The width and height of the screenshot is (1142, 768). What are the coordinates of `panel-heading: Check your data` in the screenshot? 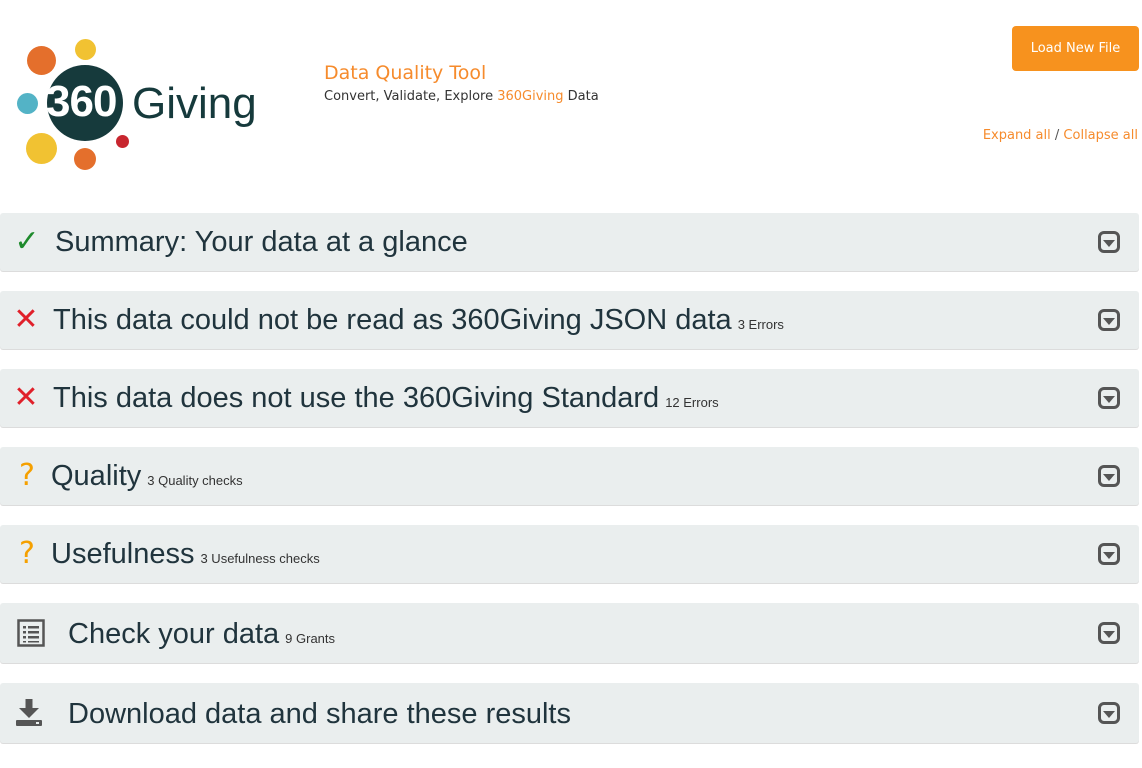 It's located at (174, 634).